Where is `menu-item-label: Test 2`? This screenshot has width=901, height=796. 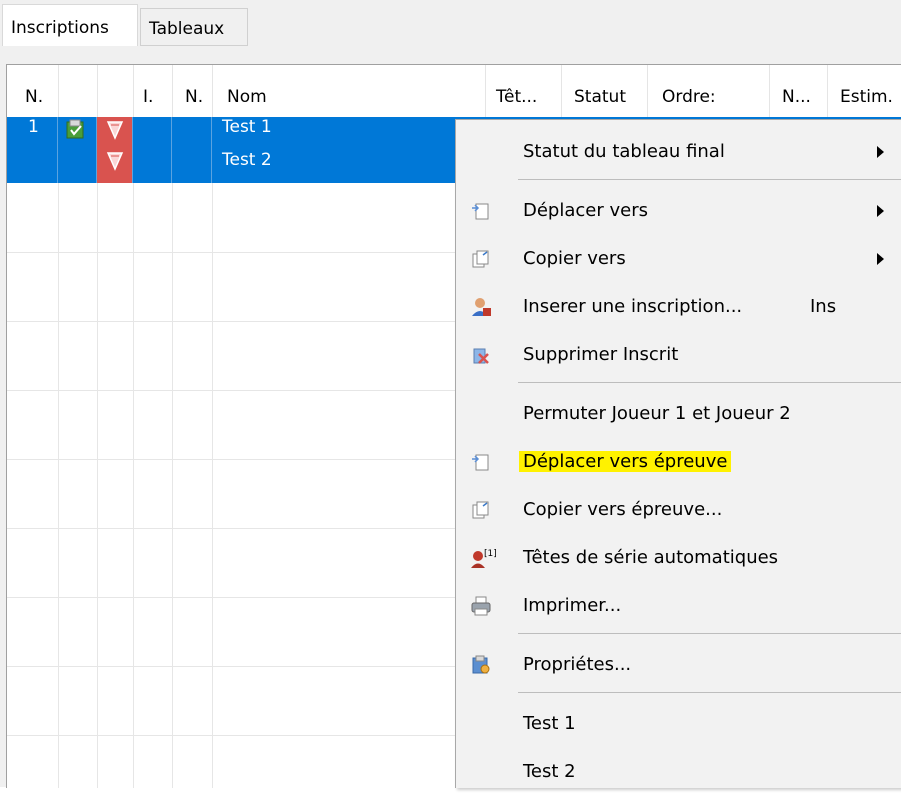 menu-item-label: Test 2 is located at coordinates (549, 771).